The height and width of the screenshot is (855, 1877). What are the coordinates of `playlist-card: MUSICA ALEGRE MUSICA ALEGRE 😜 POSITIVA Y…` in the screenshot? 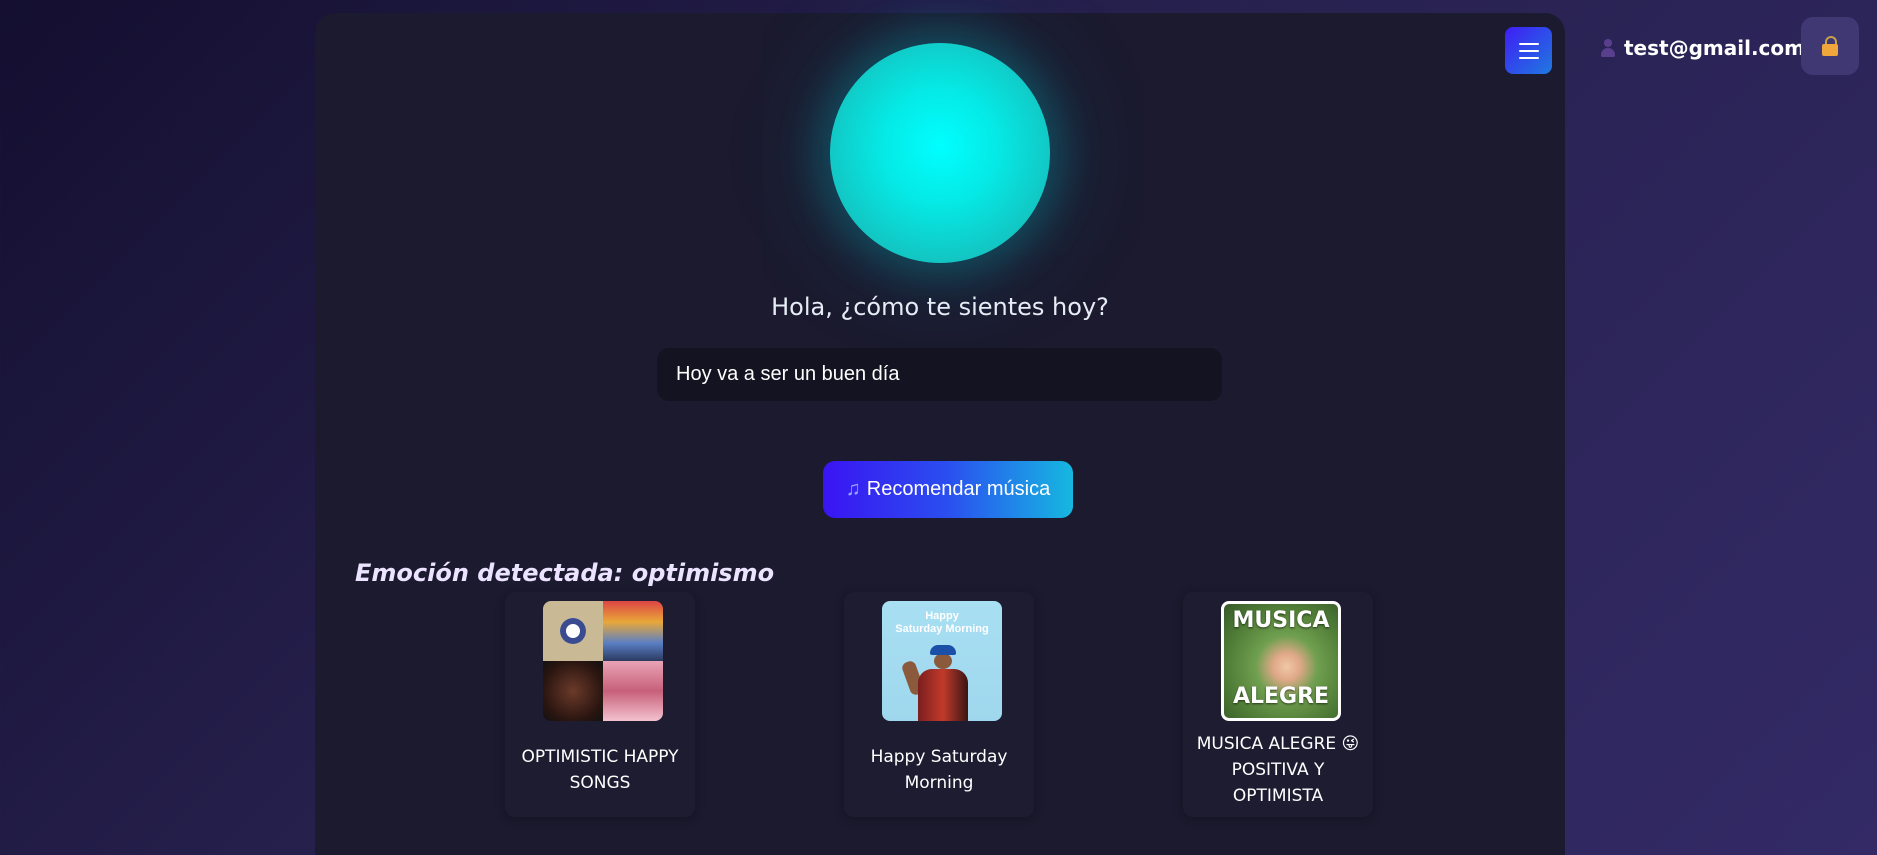 It's located at (1278, 704).